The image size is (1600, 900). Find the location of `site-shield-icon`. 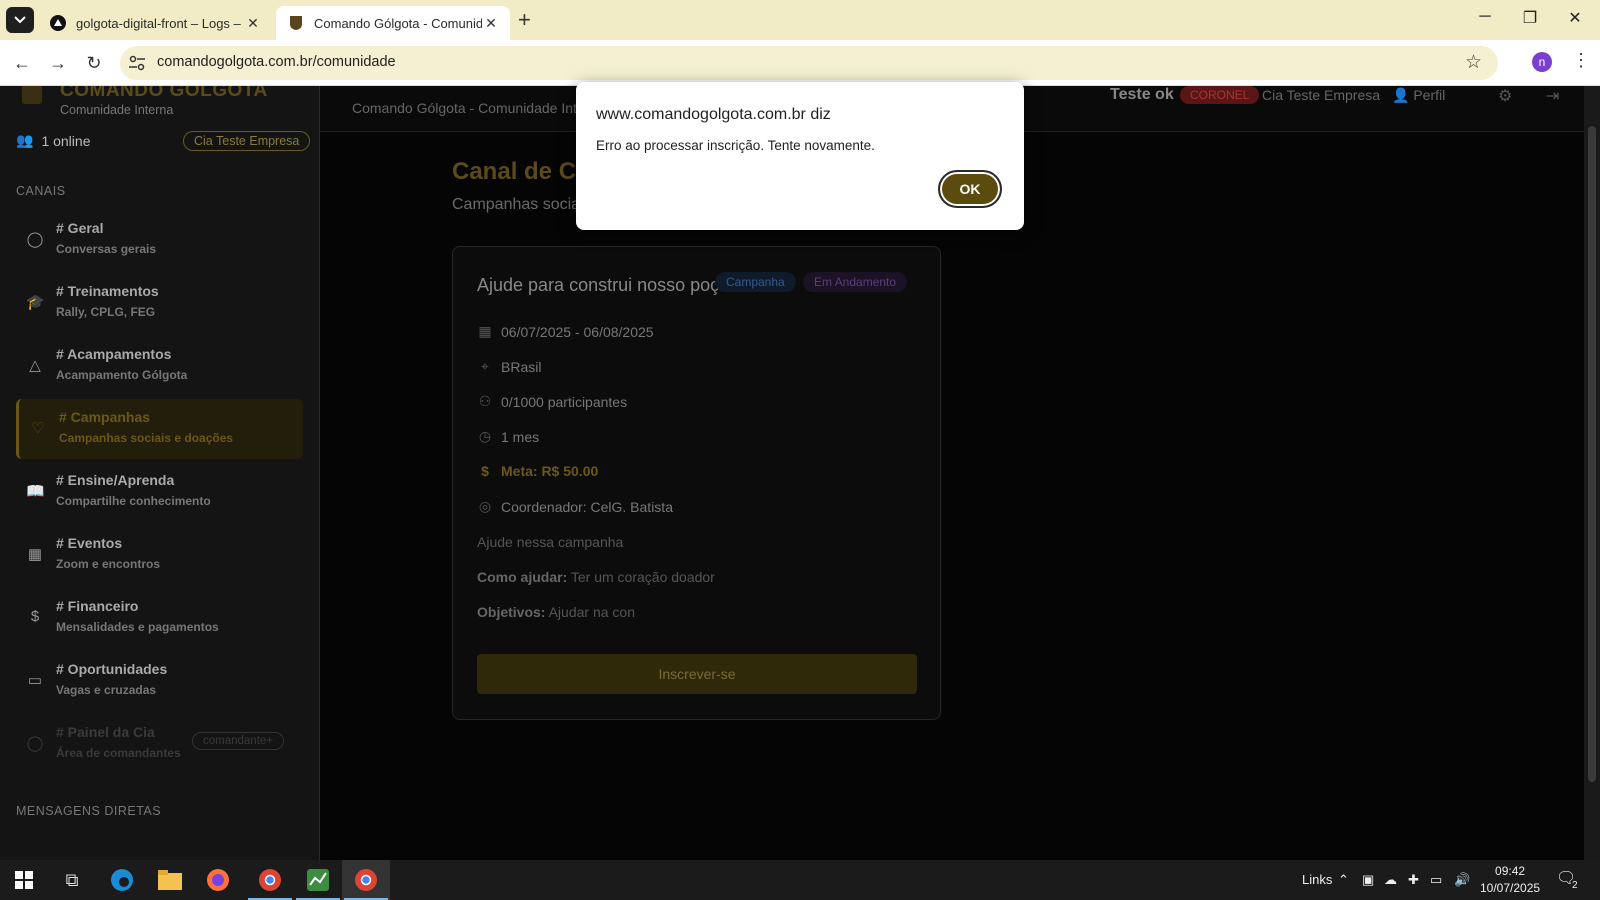

site-shield-icon is located at coordinates (296, 23).